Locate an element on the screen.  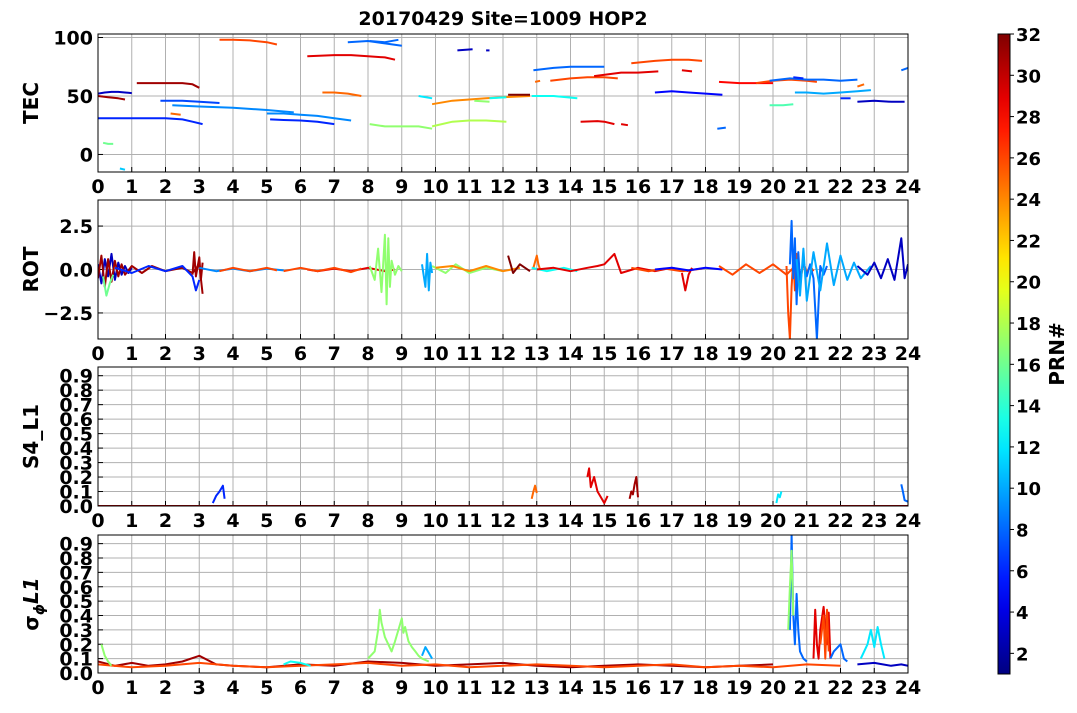
x-tick-label: 9 is located at coordinates (401, 354).